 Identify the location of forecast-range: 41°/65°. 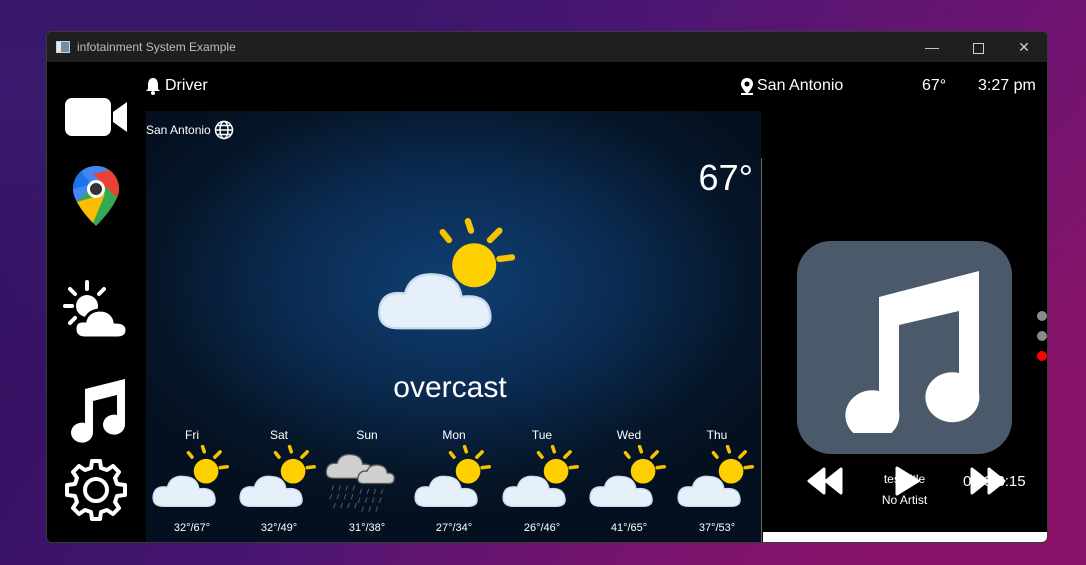
(629, 528).